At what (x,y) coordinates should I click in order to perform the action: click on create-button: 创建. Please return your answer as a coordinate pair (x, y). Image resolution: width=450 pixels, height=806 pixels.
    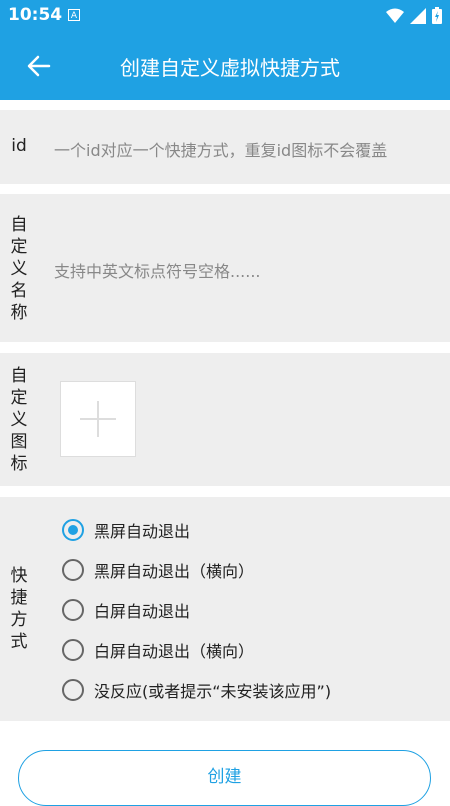
    Looking at the image, I should click on (224, 778).